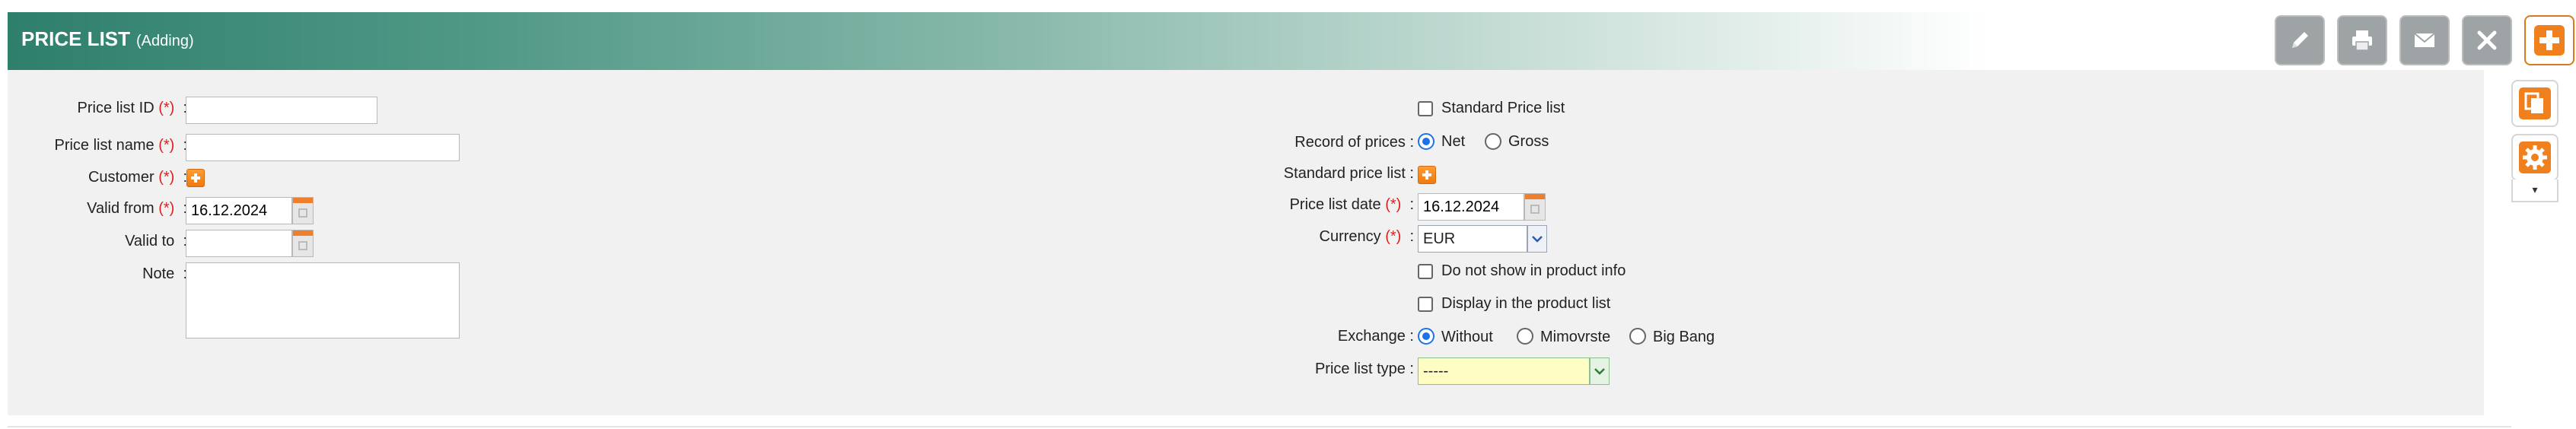 The image size is (2576, 429). I want to click on currency-select-arrow, so click(1537, 239).